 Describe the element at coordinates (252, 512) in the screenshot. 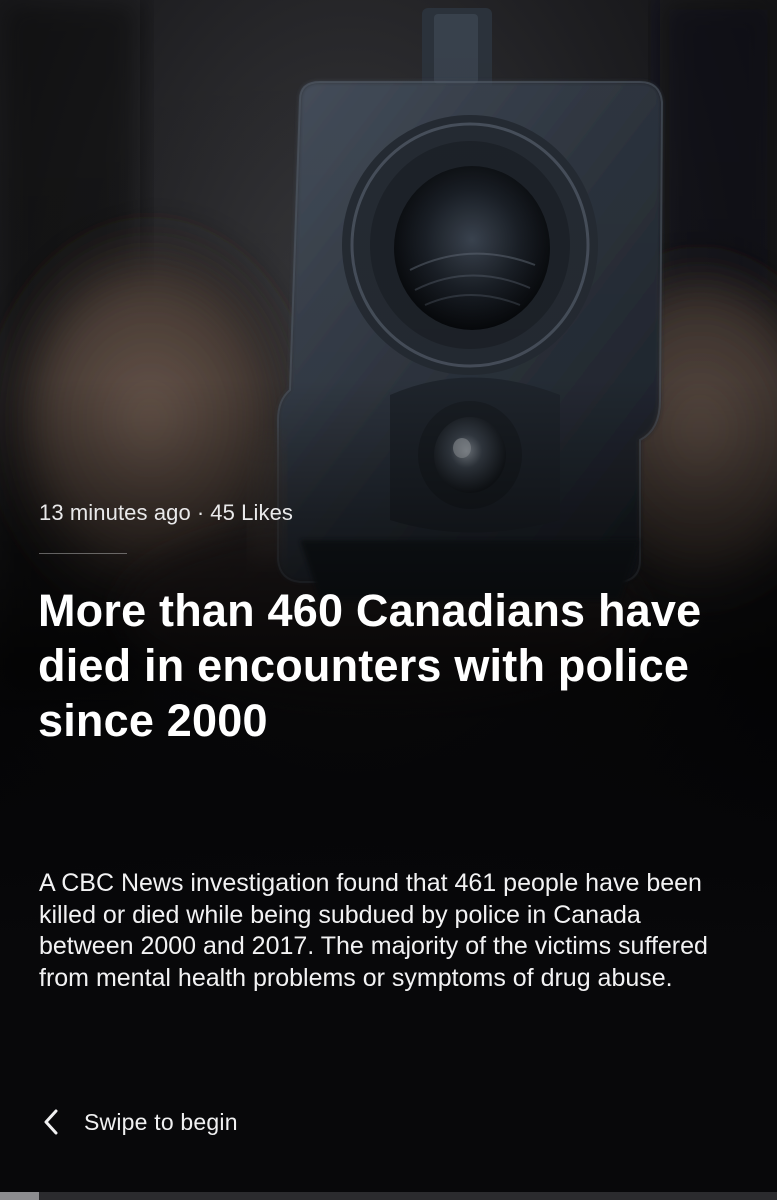

I see `likes-count: 45 Likes` at that location.